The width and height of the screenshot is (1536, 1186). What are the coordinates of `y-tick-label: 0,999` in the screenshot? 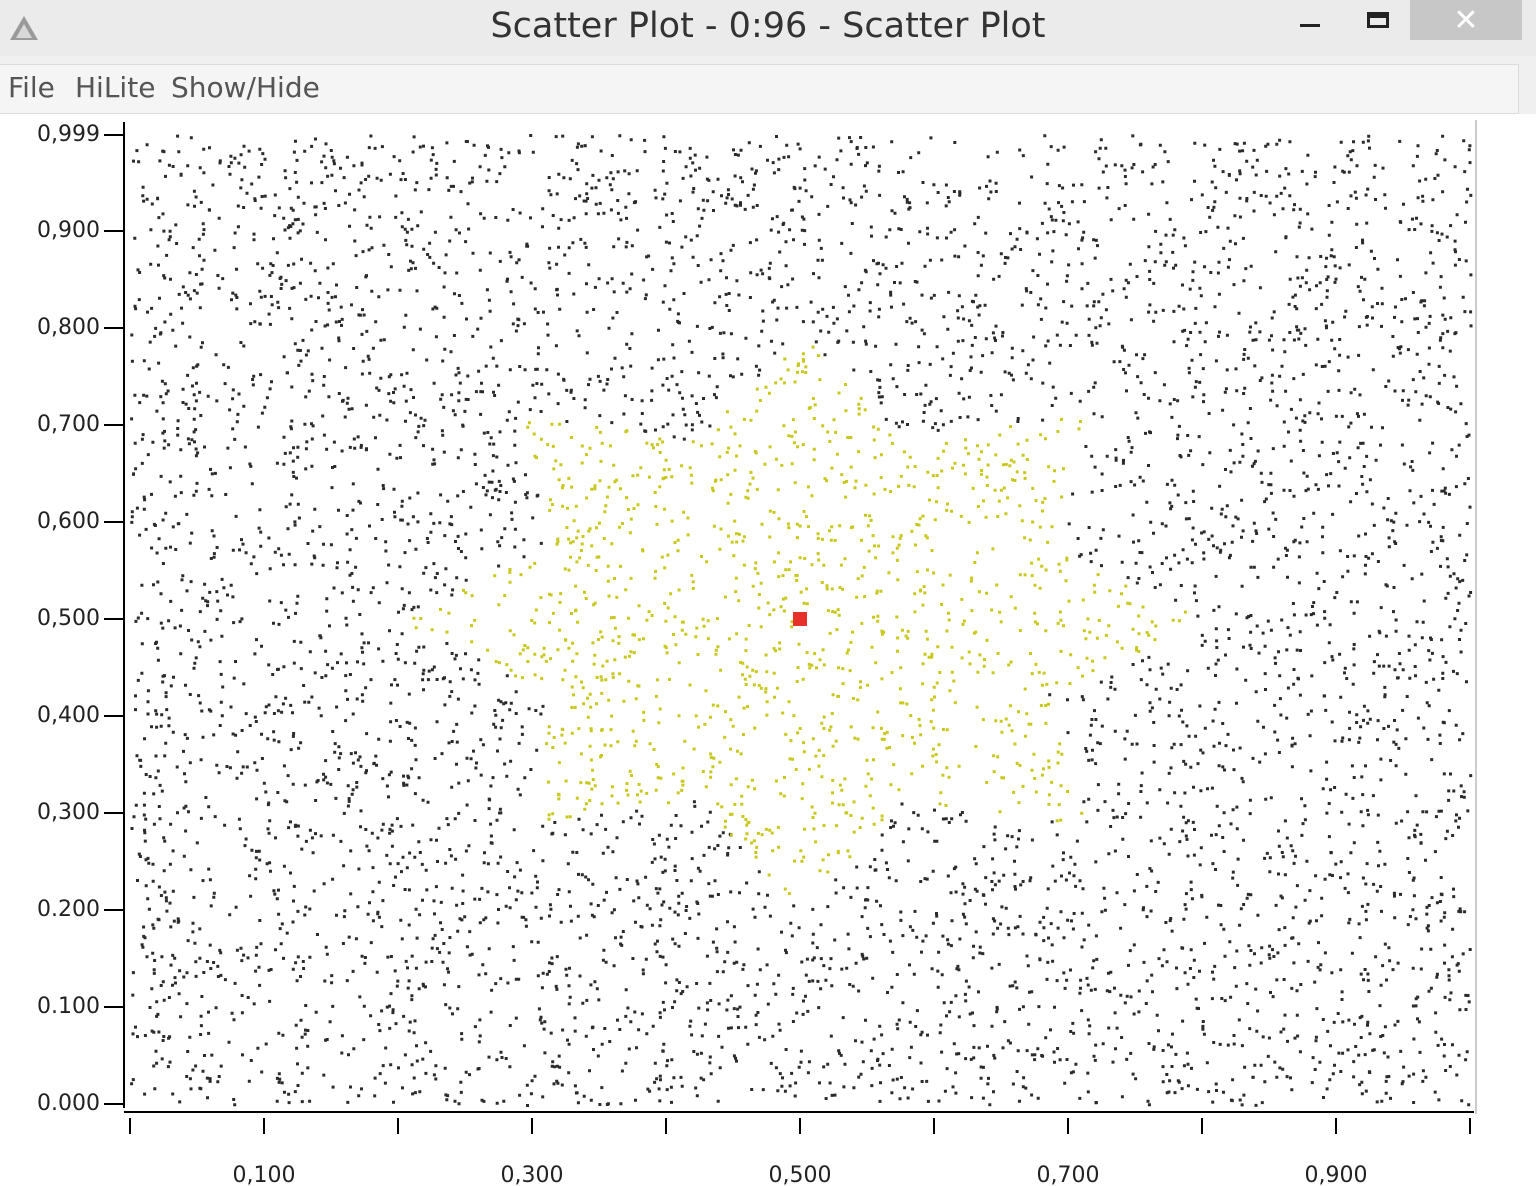 It's located at (68, 134).